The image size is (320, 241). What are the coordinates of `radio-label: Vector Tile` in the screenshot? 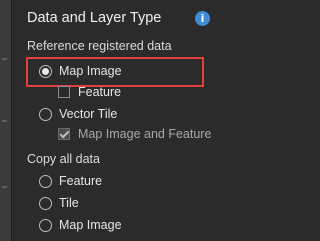 It's located at (88, 114).